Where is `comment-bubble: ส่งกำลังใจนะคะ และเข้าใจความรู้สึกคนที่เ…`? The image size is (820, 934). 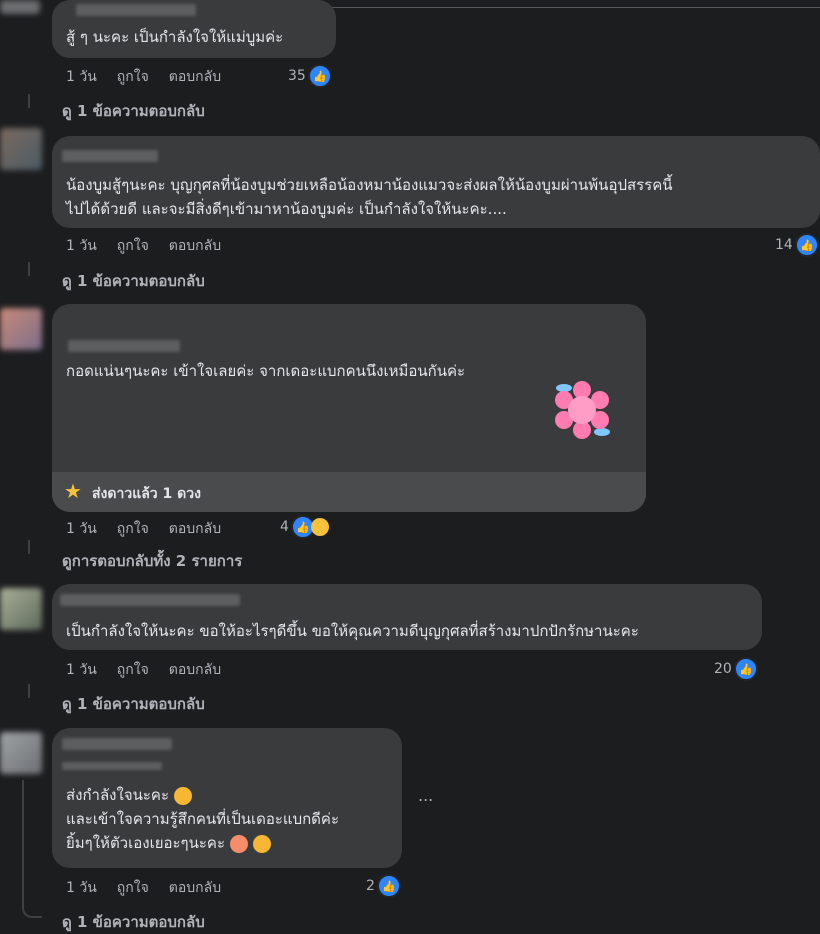
comment-bubble: ส่งกำลังใจนะคะ และเข้าใจความรู้สึกคนที่เ… is located at coordinates (227, 798).